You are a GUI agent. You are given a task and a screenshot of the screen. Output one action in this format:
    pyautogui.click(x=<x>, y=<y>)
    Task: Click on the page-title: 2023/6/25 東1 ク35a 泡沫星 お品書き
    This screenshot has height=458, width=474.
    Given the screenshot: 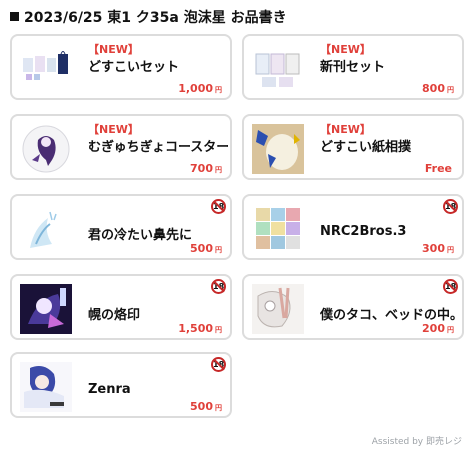 What is the action you would take?
    pyautogui.click(x=148, y=17)
    